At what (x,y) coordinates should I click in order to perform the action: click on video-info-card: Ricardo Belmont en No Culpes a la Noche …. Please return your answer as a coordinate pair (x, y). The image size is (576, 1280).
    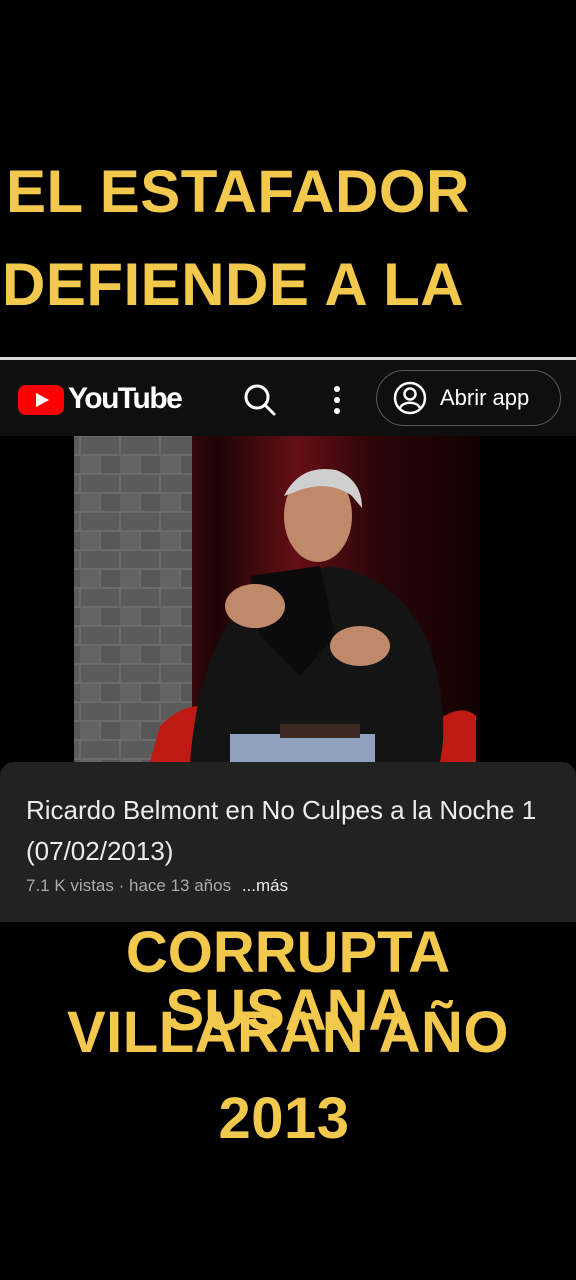
    Looking at the image, I should click on (288, 842).